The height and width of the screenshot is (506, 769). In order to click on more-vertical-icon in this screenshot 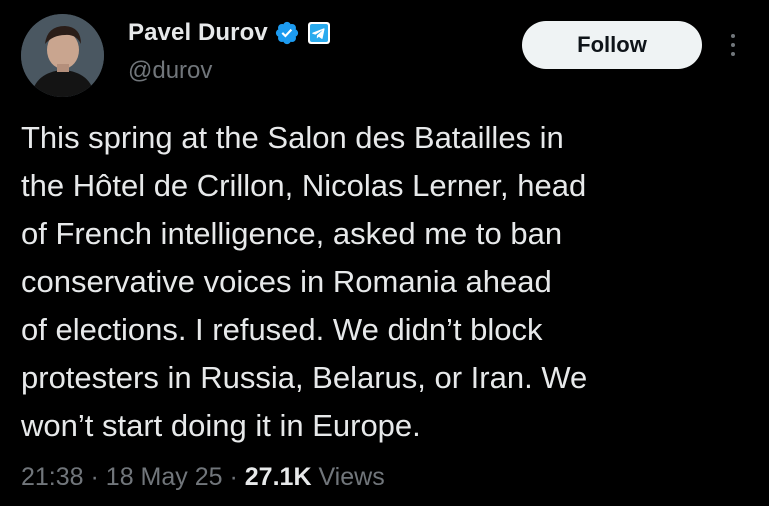, I will do `click(733, 47)`.